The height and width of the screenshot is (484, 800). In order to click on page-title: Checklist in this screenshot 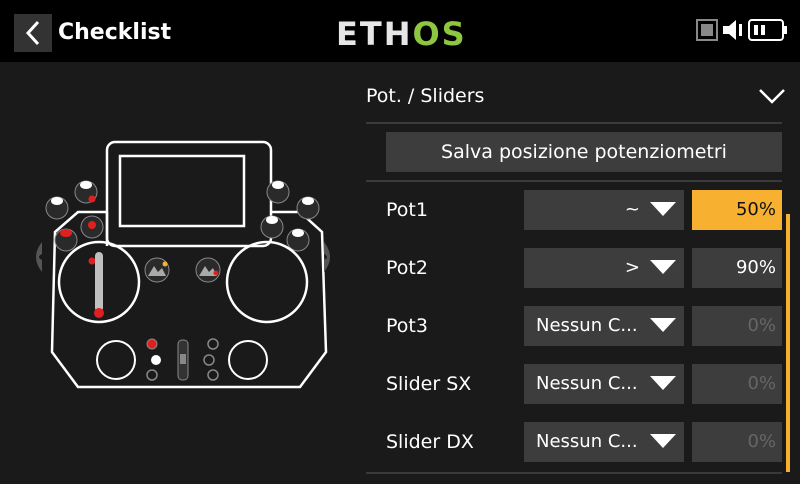, I will do `click(115, 32)`.